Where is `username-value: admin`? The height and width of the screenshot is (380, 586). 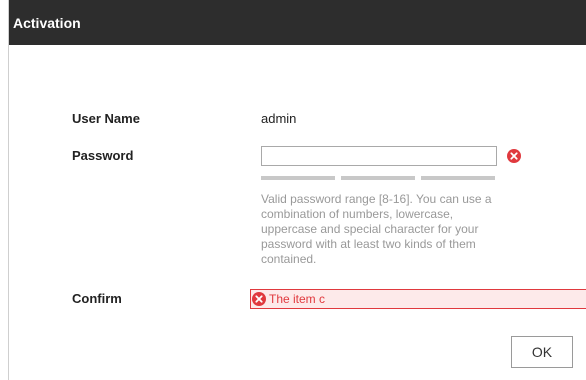
username-value: admin is located at coordinates (279, 118).